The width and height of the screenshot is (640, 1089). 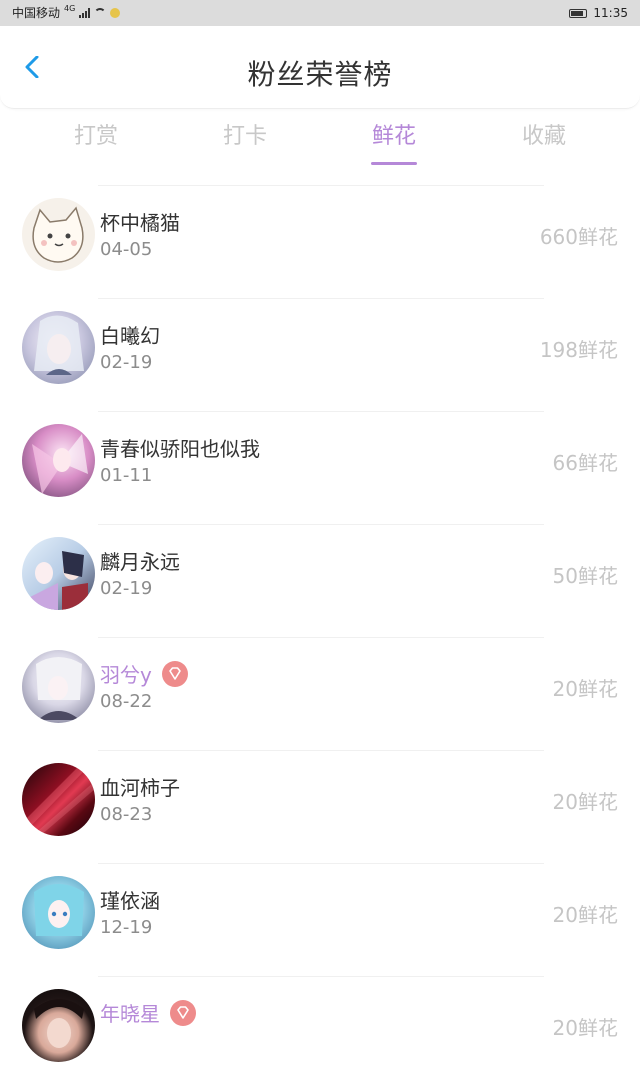 I want to click on cat-avatar, so click(x=58, y=234).